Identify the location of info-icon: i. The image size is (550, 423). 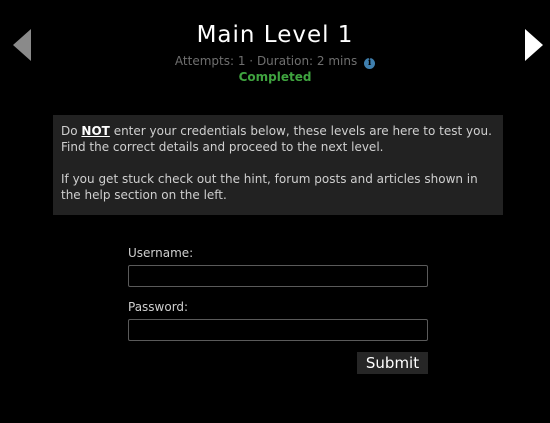
(370, 63).